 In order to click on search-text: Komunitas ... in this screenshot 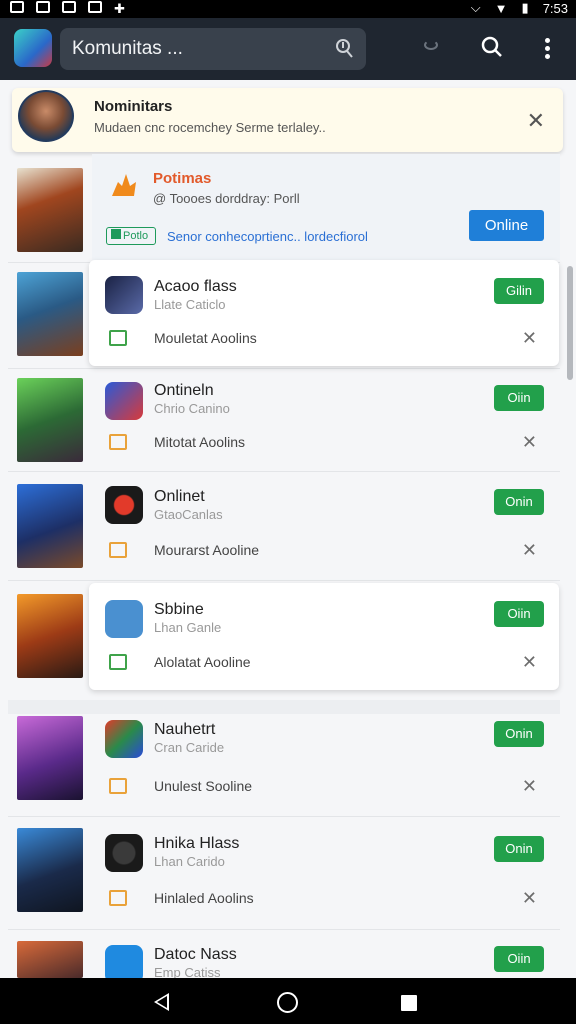, I will do `click(127, 48)`.